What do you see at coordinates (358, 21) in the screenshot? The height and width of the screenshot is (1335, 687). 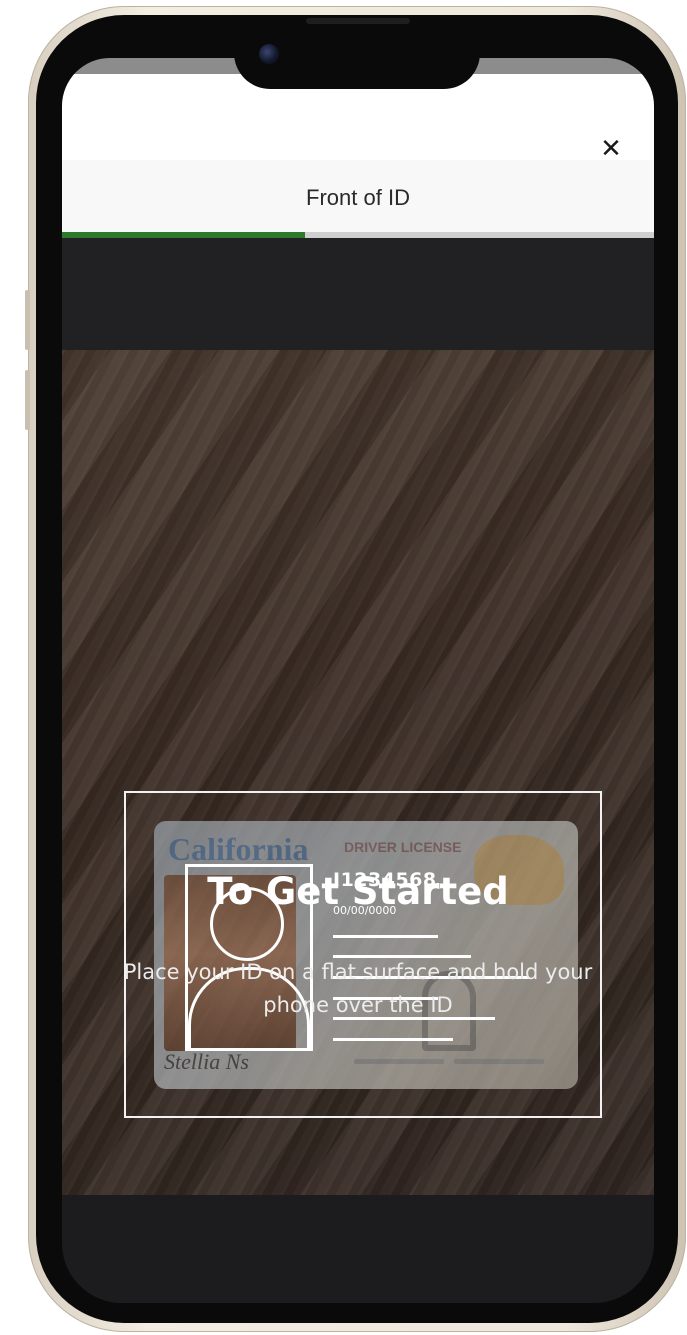 I see `speaker-grille` at bounding box center [358, 21].